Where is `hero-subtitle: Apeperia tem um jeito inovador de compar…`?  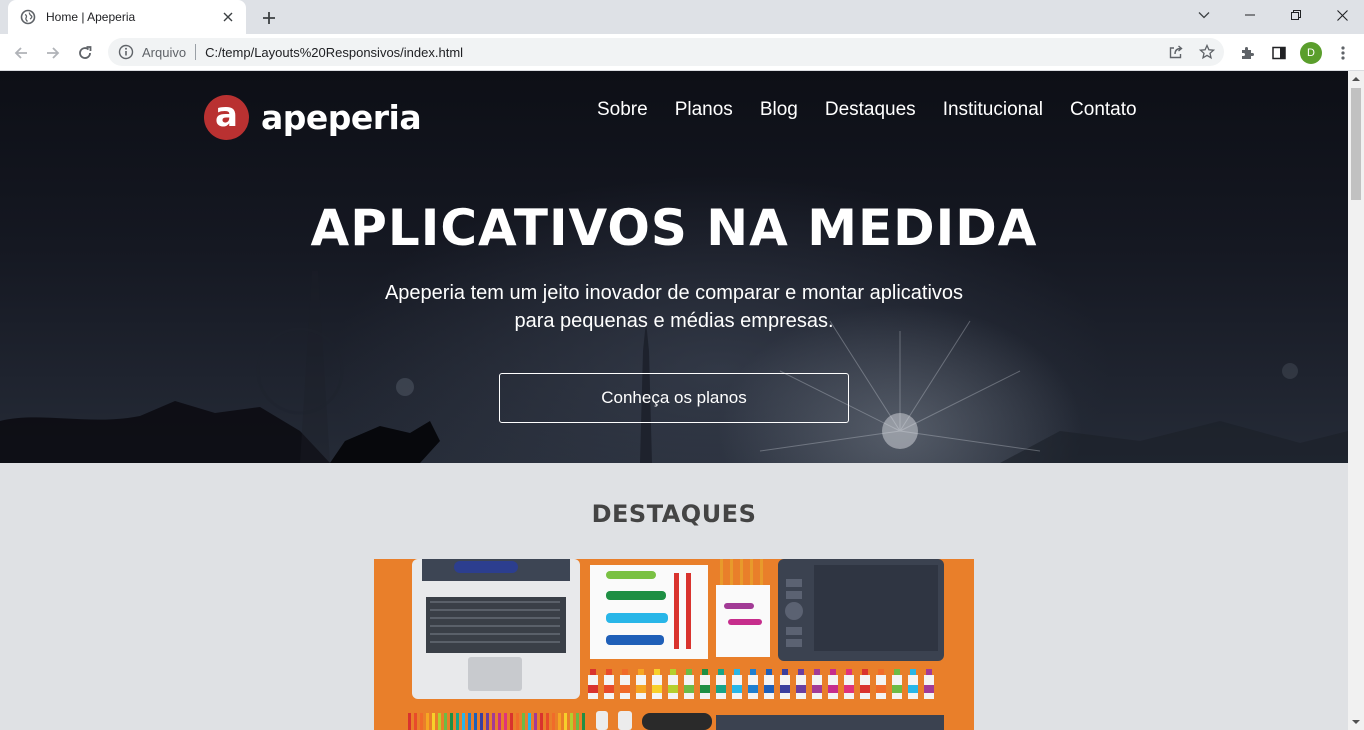 hero-subtitle: Apeperia tem um jeito inovador de compar… is located at coordinates (674, 307).